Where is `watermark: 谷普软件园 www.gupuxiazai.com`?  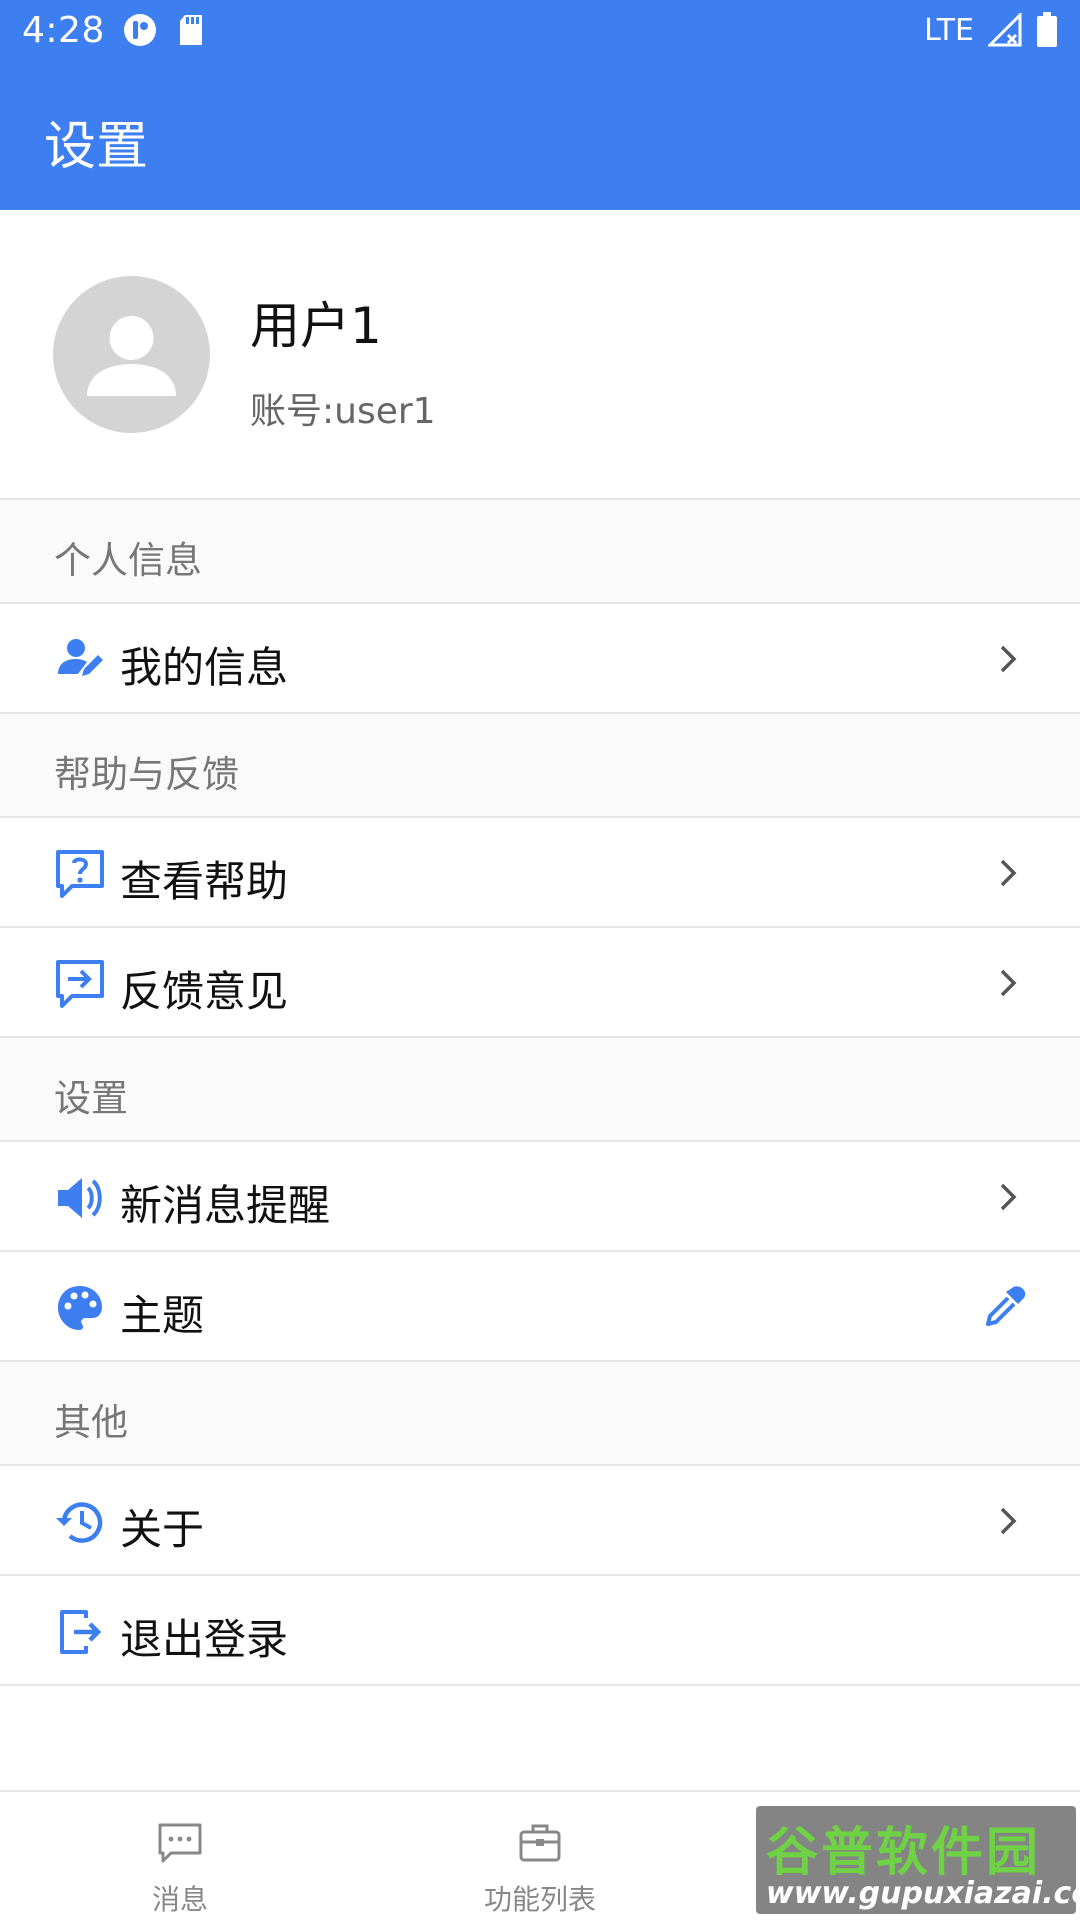
watermark: 谷普软件园 www.gupuxiazai.com is located at coordinates (918, 1860).